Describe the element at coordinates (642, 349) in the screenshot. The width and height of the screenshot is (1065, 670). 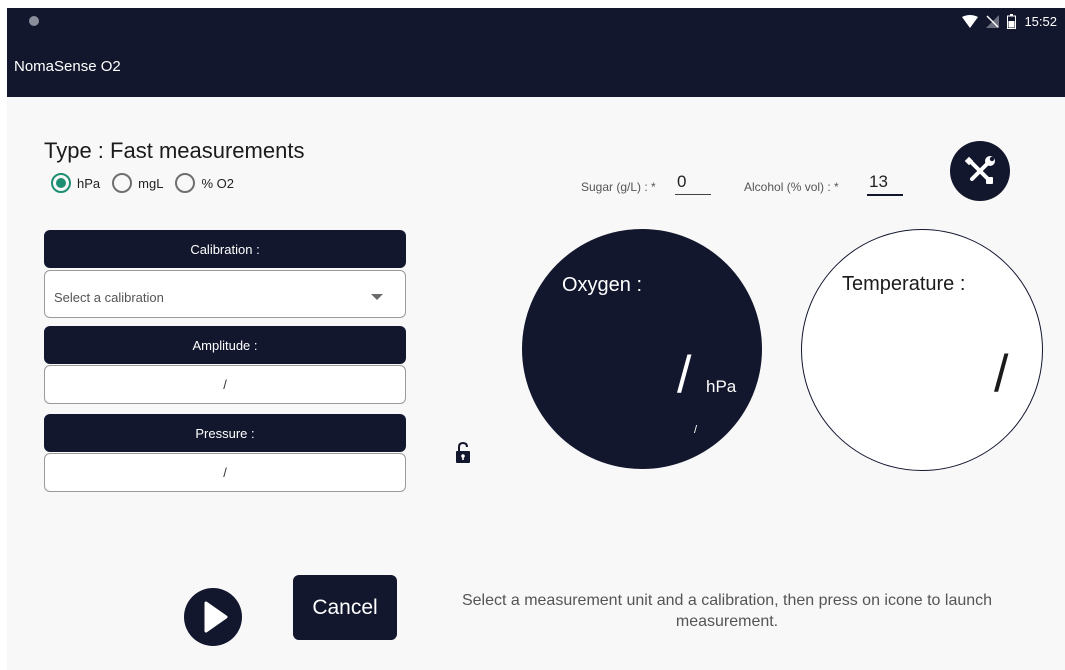
I see `oxygen-gauge: Oxygen : / hPa /` at that location.